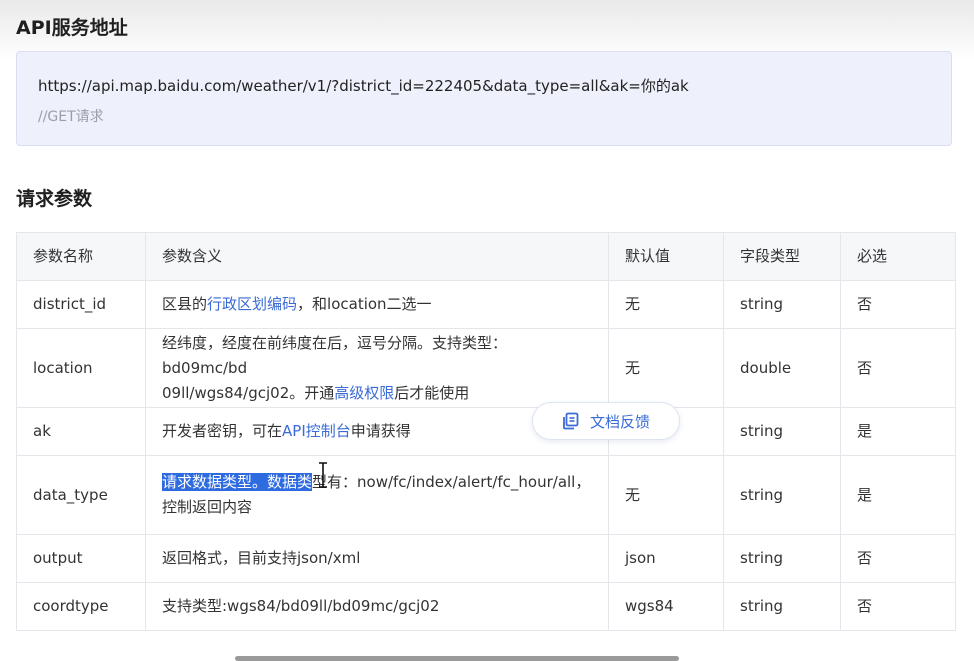 The image size is (974, 661). I want to click on header-param-name: 参数名称, so click(81, 256).